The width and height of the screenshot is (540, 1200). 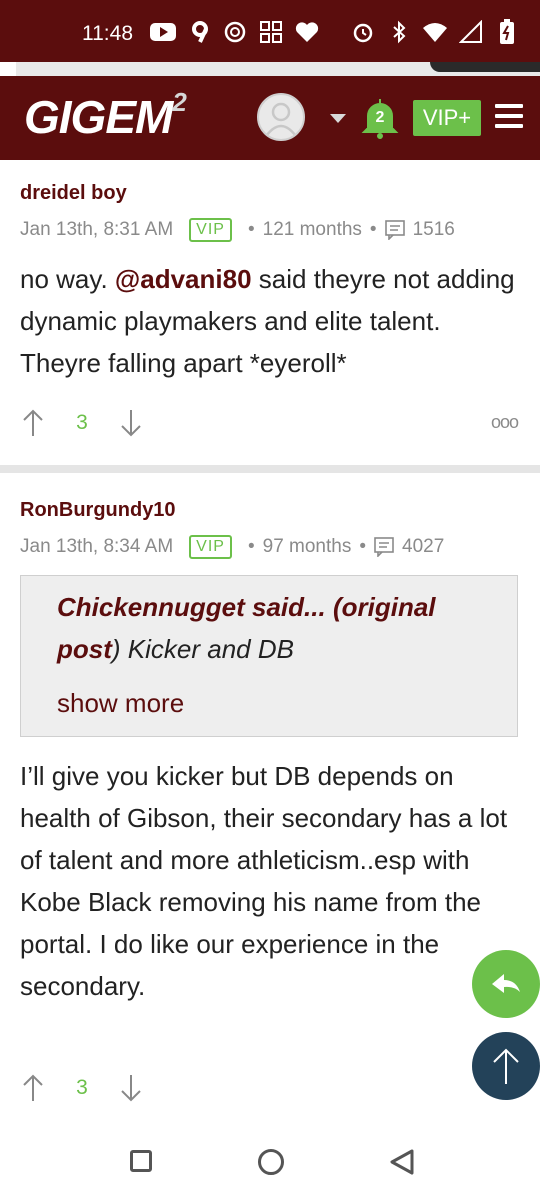 I want to click on reply-icon, so click(x=506, y=983).